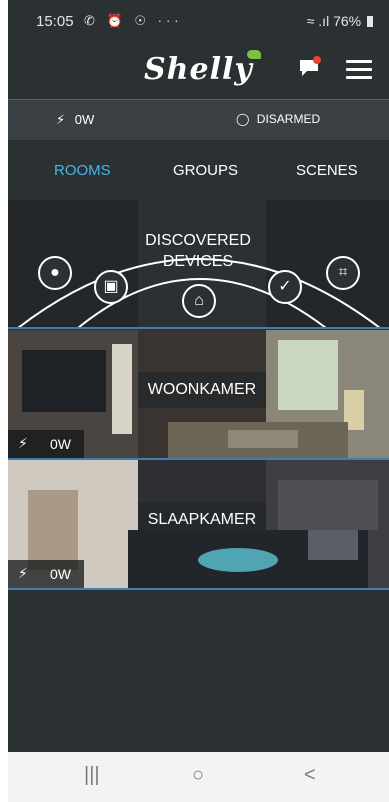 The width and height of the screenshot is (389, 802). Describe the element at coordinates (370, 21) in the screenshot. I see `battery-icon` at that location.